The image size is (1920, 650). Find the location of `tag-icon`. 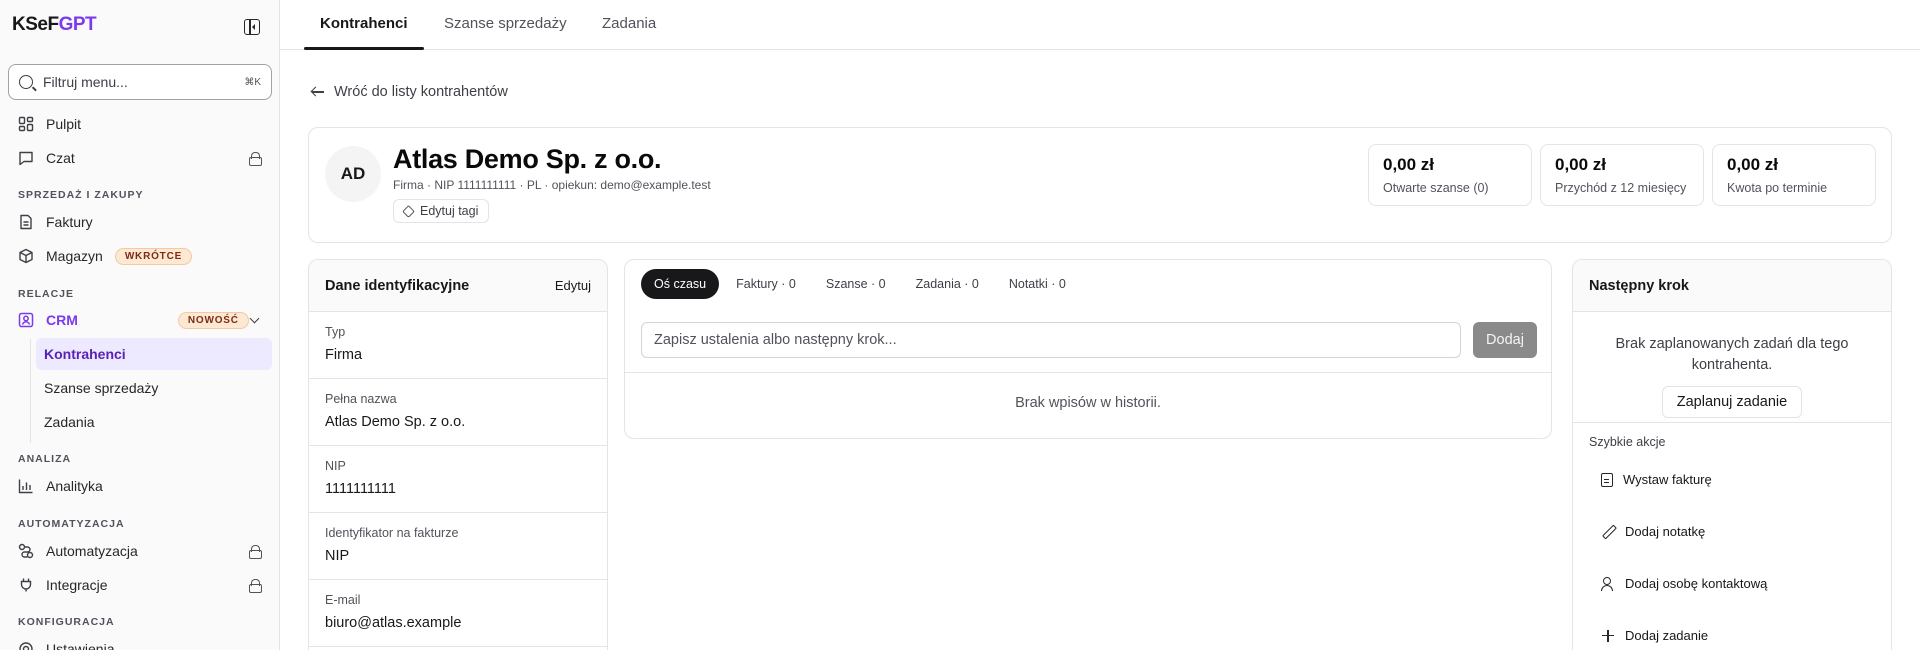

tag-icon is located at coordinates (408, 211).